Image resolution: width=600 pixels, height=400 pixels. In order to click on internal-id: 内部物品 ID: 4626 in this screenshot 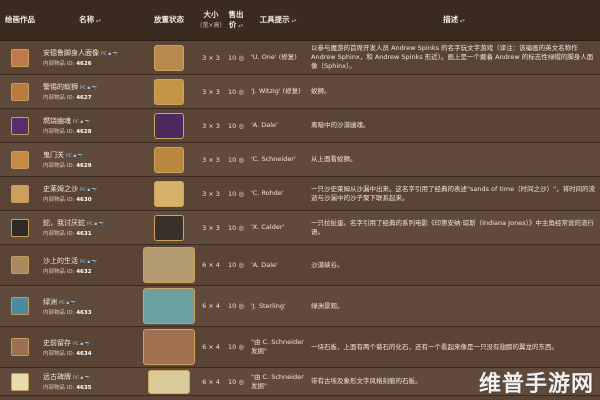, I will do `click(67, 64)`.